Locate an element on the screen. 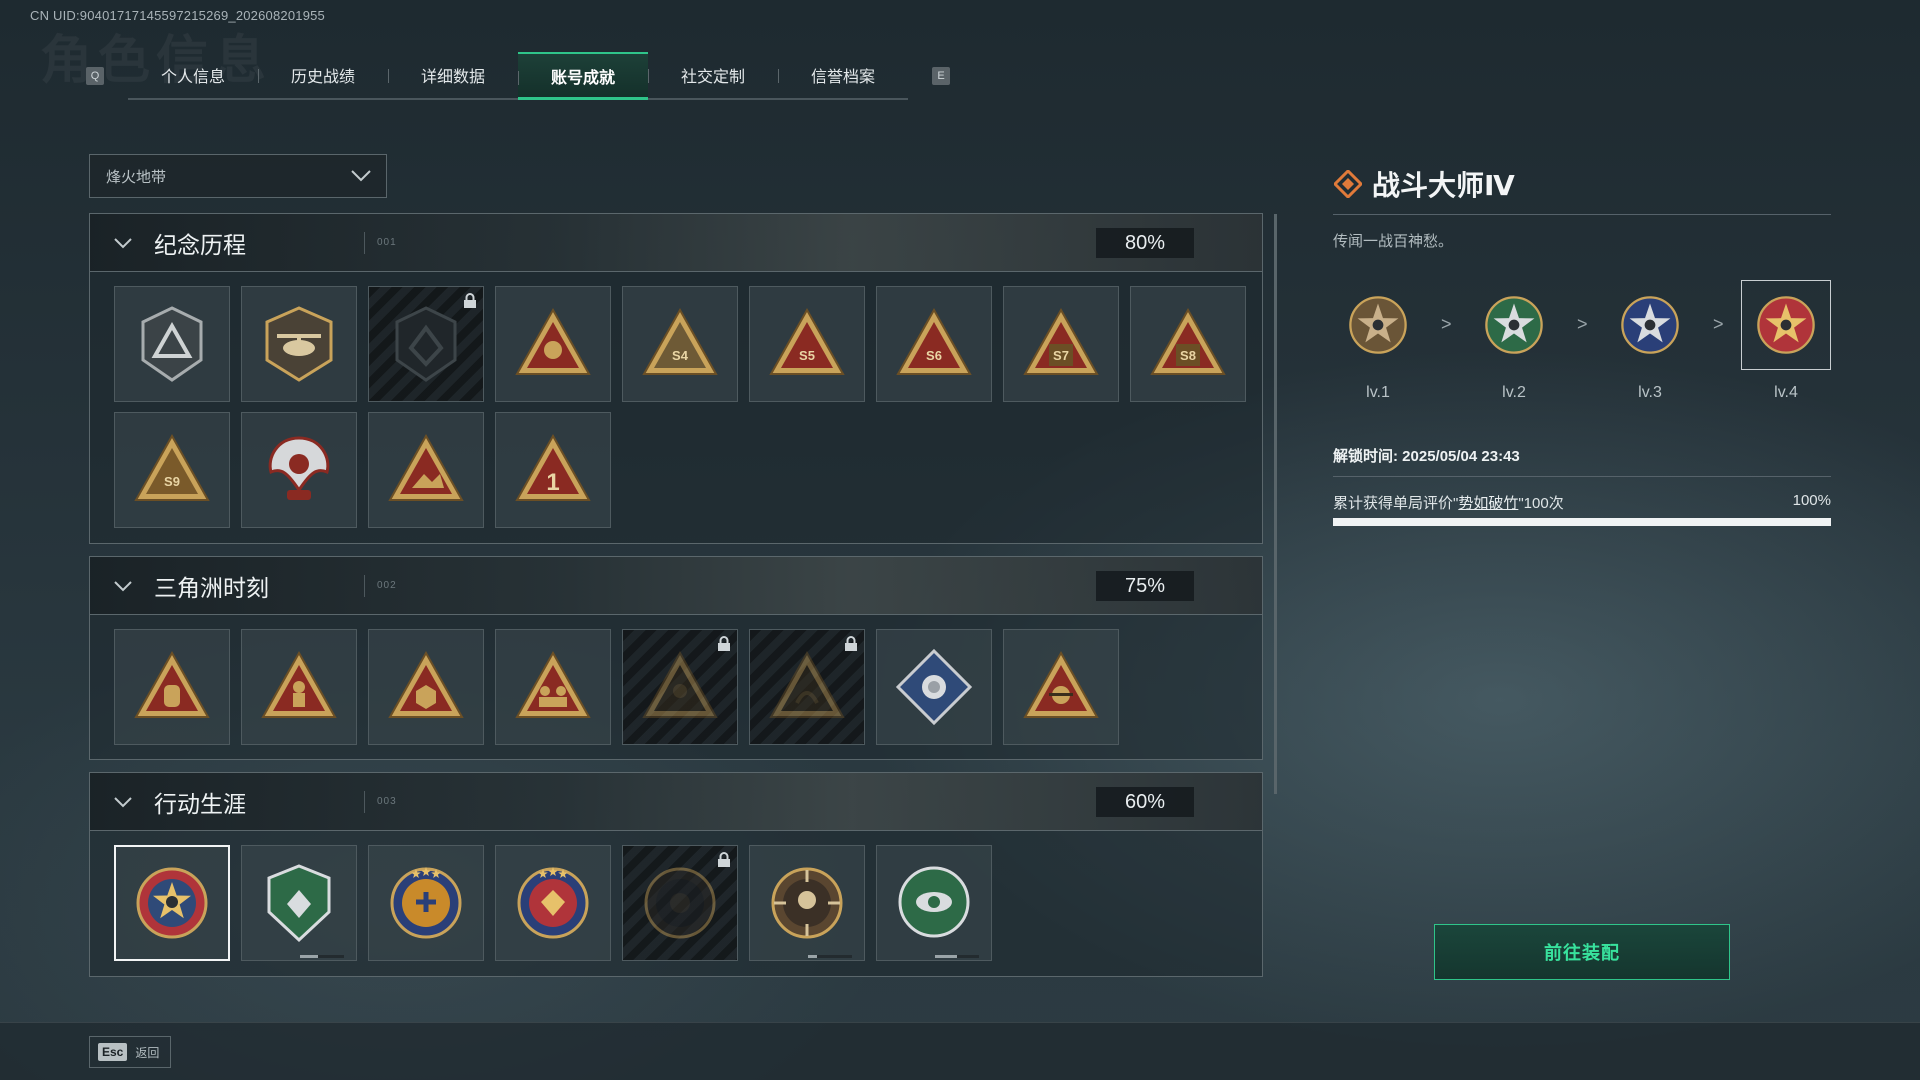  back-button: Esc 返回 is located at coordinates (130, 1052).